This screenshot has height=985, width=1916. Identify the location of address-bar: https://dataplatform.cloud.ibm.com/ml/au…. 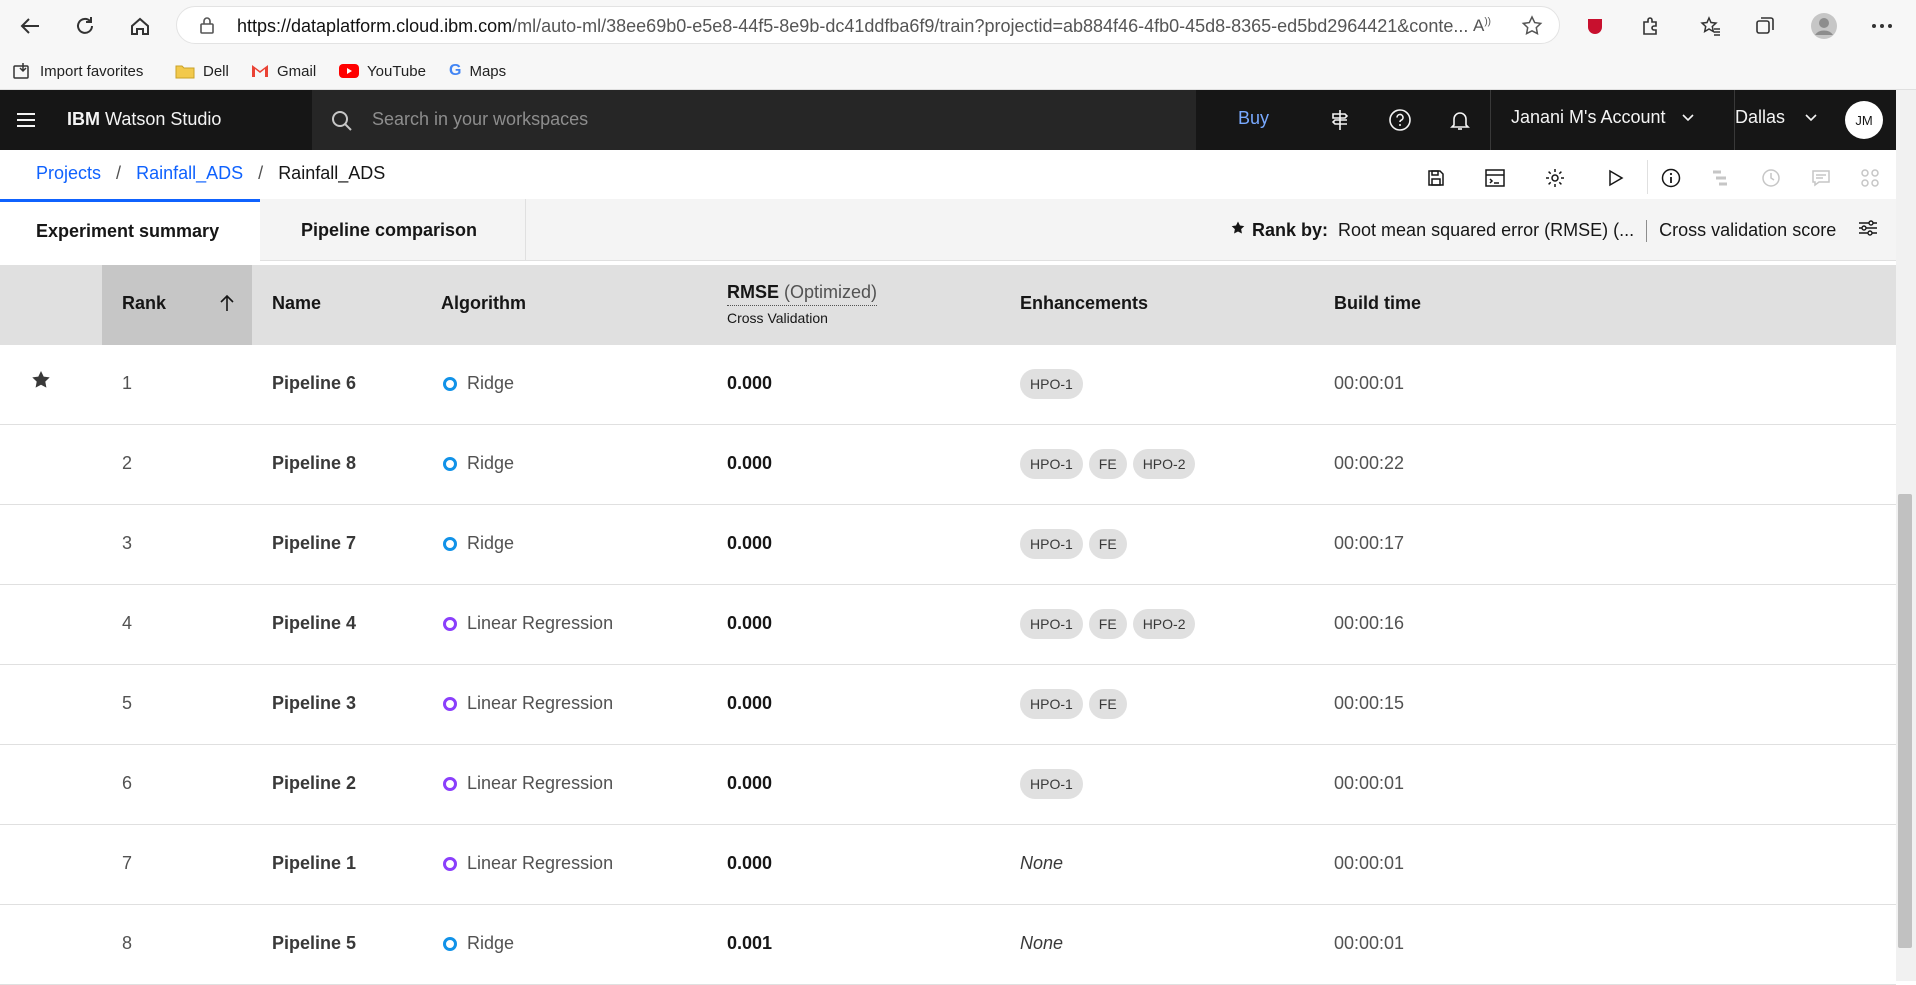
(868, 25).